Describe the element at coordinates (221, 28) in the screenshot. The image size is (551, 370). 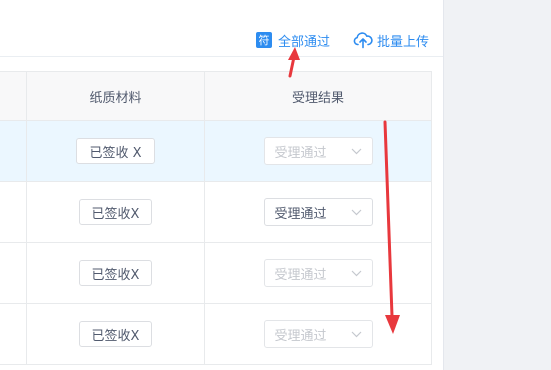
I see `toolbar: 符 全部通过 批量上传` at that location.